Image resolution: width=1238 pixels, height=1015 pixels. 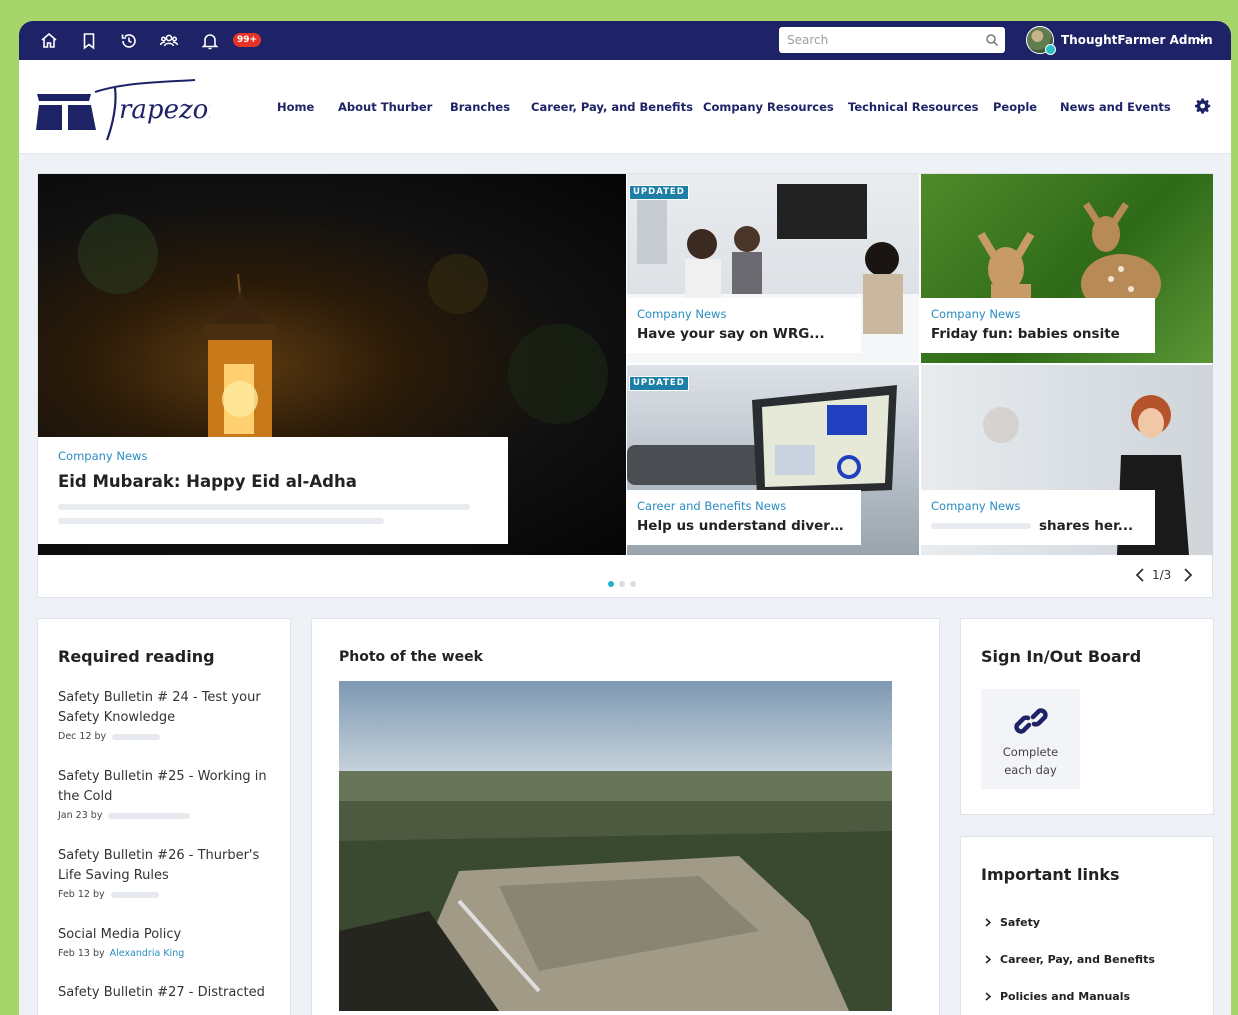 What do you see at coordinates (1065, 996) in the screenshot?
I see `important-link-label: Policies and Manuals` at bounding box center [1065, 996].